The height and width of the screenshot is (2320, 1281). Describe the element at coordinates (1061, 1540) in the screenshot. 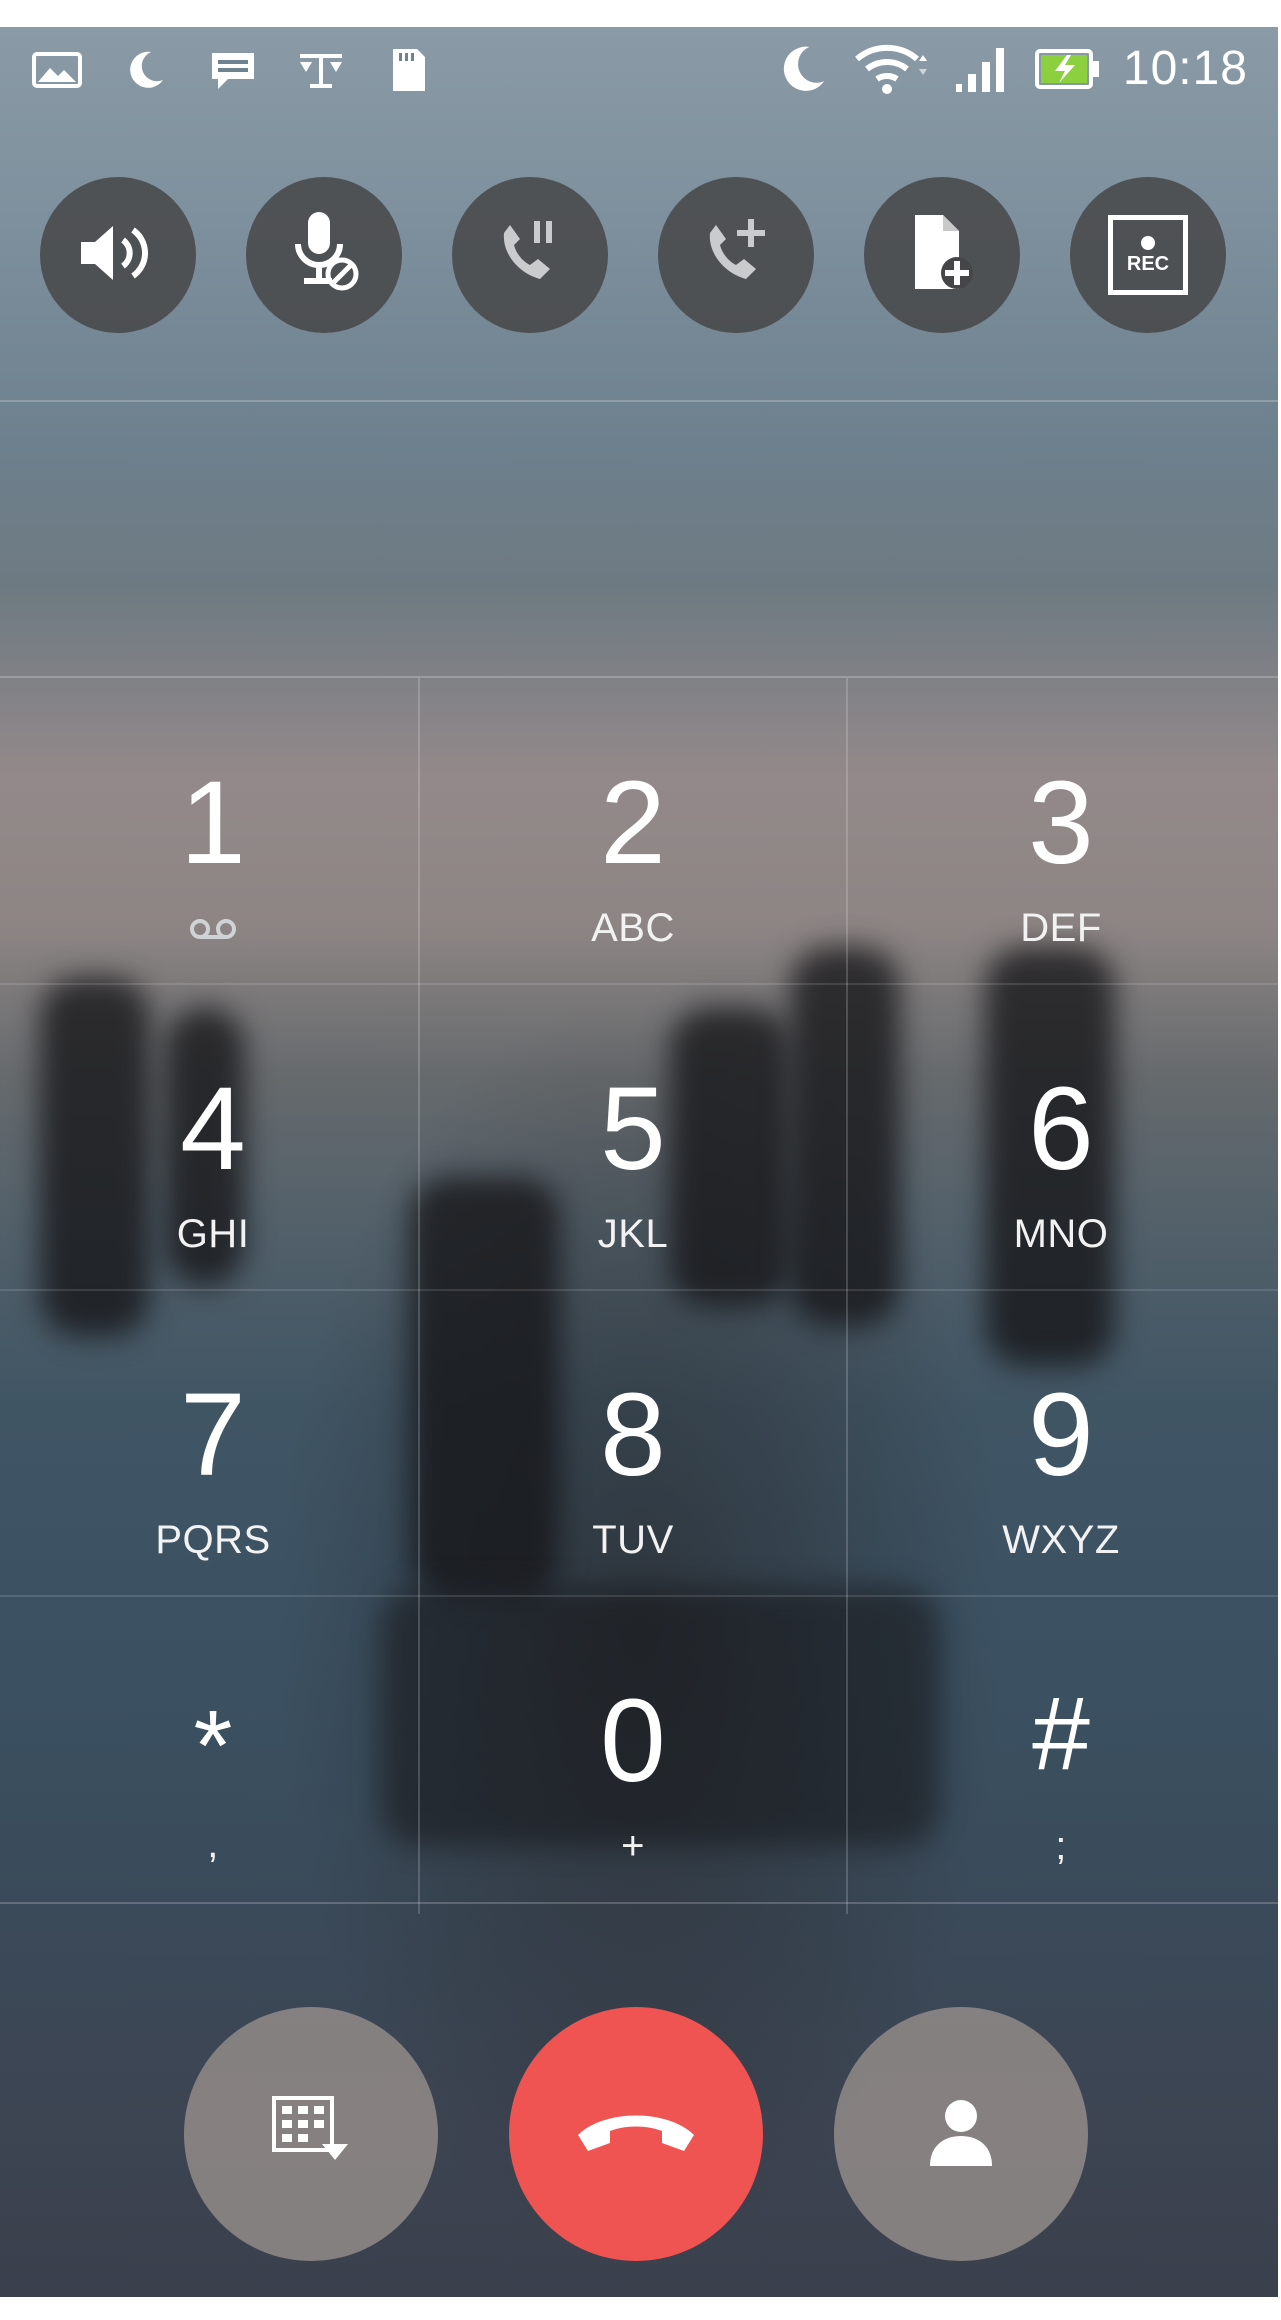

I see `key-letters: WXYZ` at that location.